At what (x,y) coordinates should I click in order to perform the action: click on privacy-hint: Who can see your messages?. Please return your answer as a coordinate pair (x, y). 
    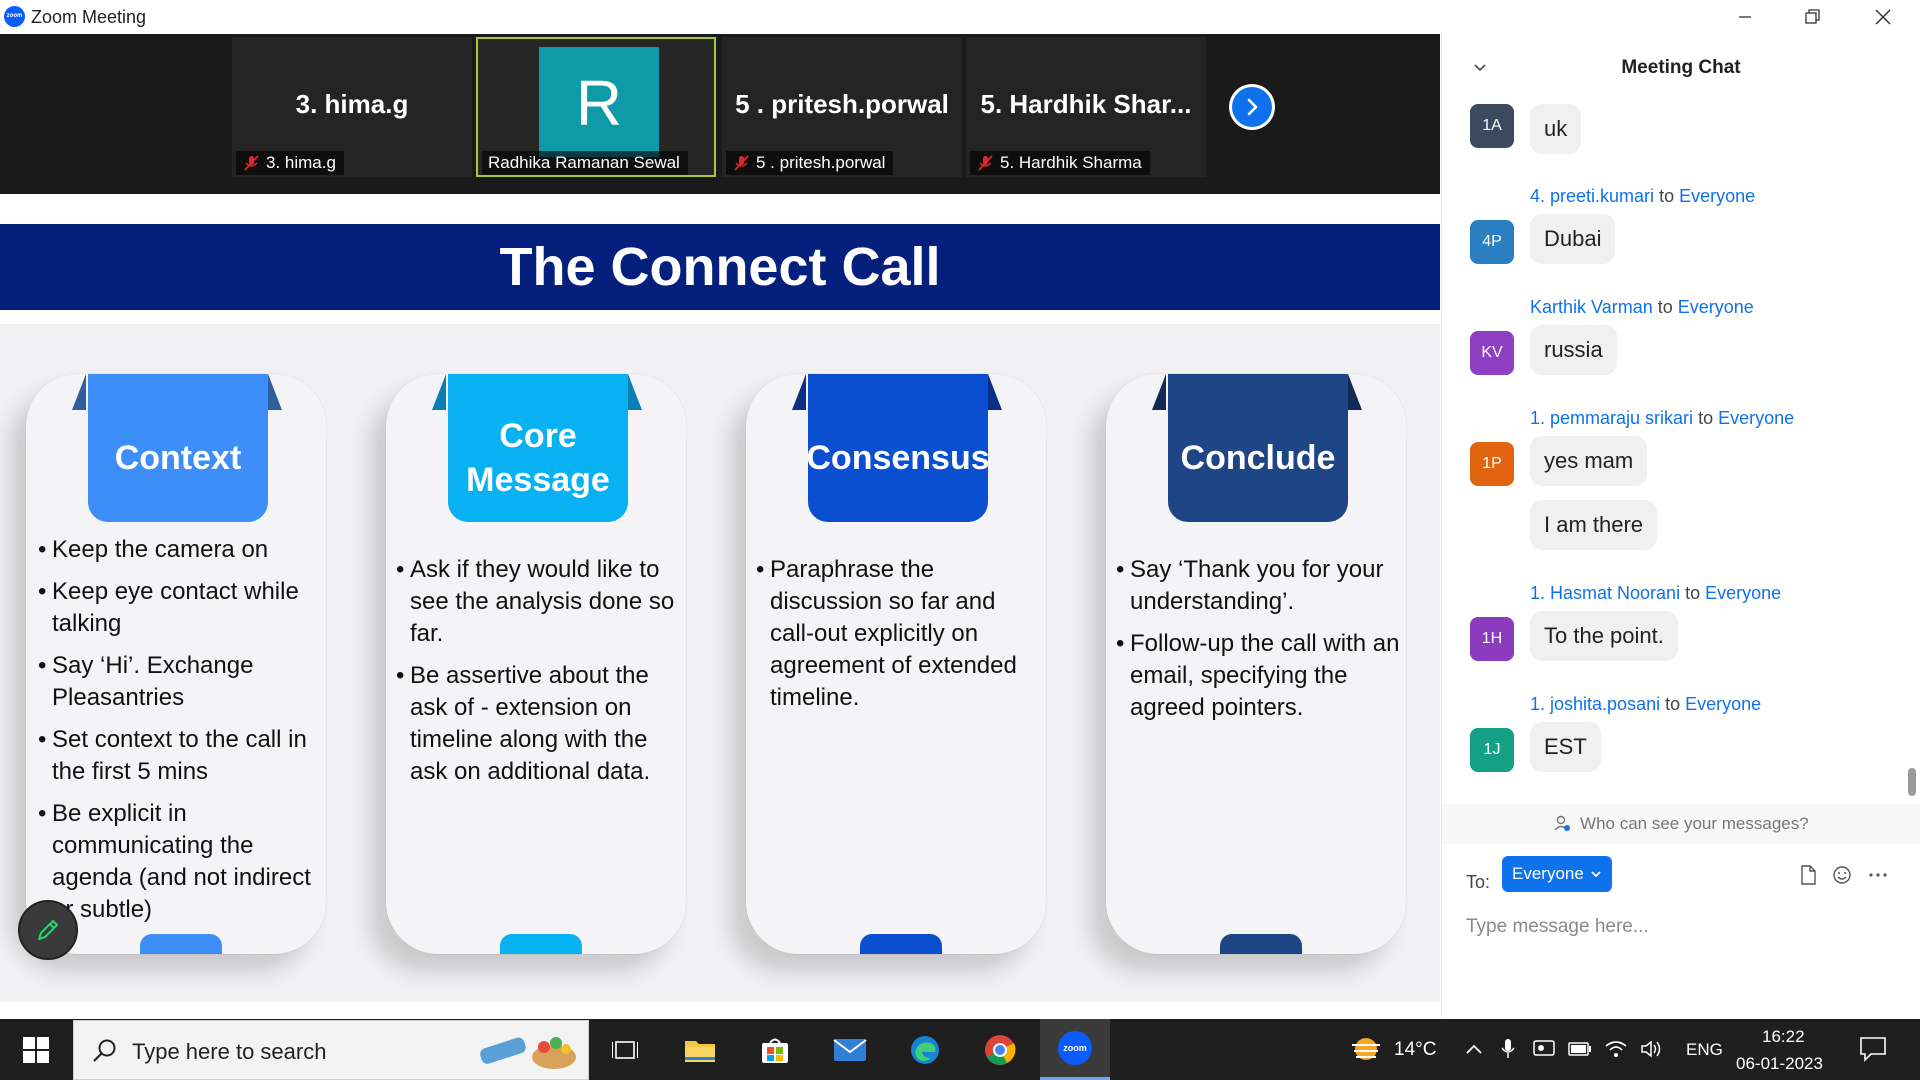
    Looking at the image, I should click on (1681, 824).